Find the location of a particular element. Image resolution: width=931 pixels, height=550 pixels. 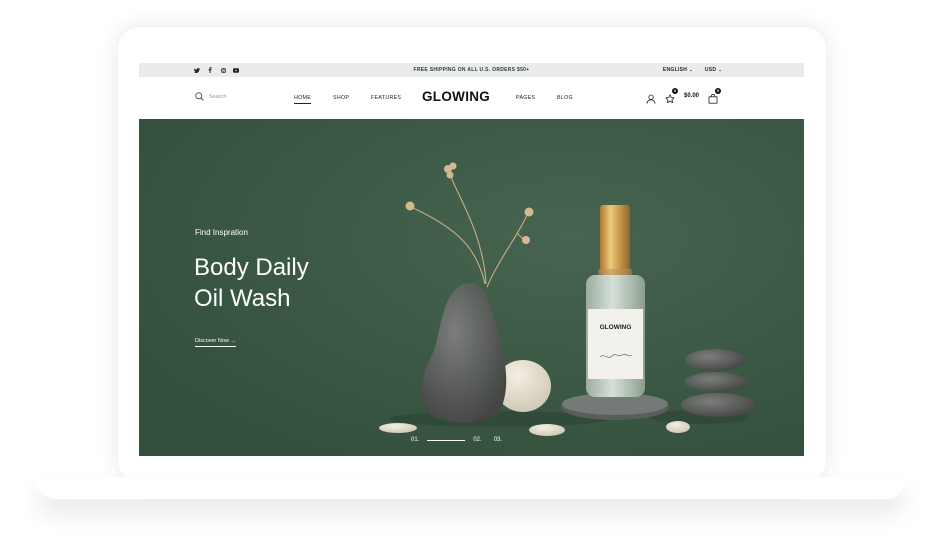

nav-item-blog: BLOG is located at coordinates (565, 98).